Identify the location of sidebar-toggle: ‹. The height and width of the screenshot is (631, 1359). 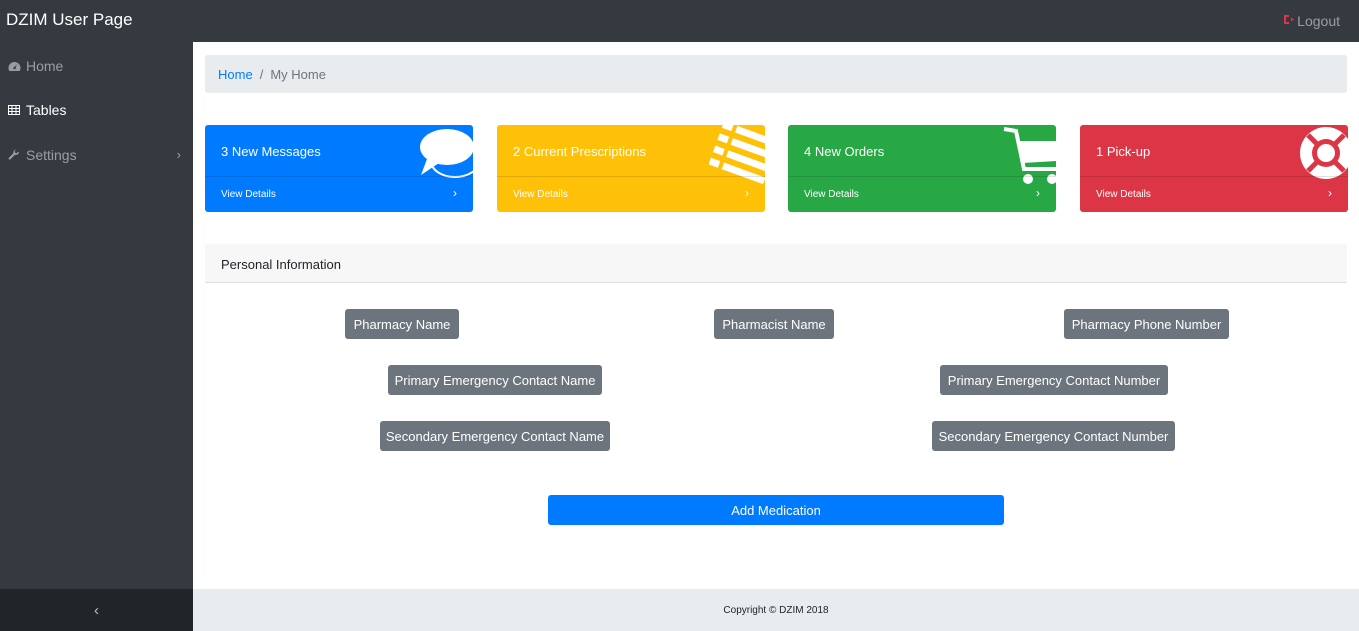
(96, 610).